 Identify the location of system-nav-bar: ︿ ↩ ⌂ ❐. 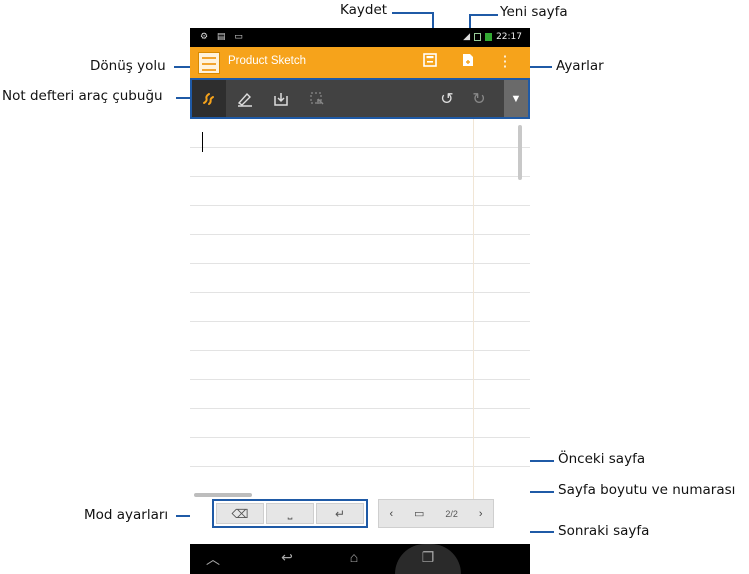
(360, 559).